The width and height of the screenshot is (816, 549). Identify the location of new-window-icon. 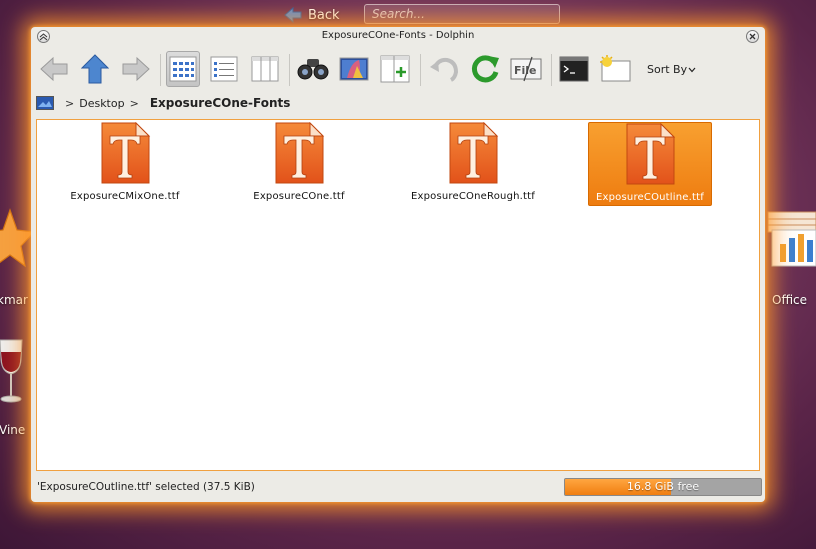
(615, 68).